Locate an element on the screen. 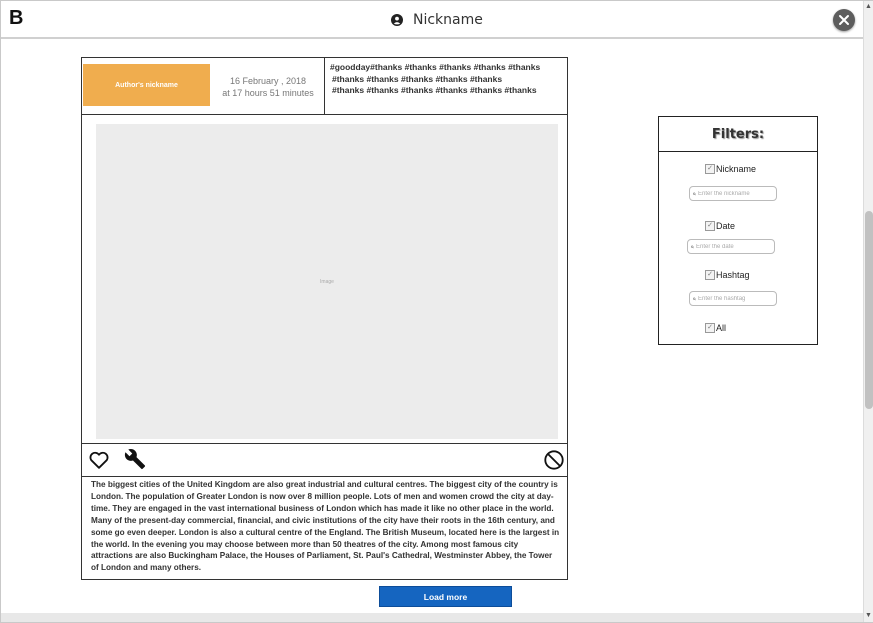  header-divider is located at coordinates (324, 86).